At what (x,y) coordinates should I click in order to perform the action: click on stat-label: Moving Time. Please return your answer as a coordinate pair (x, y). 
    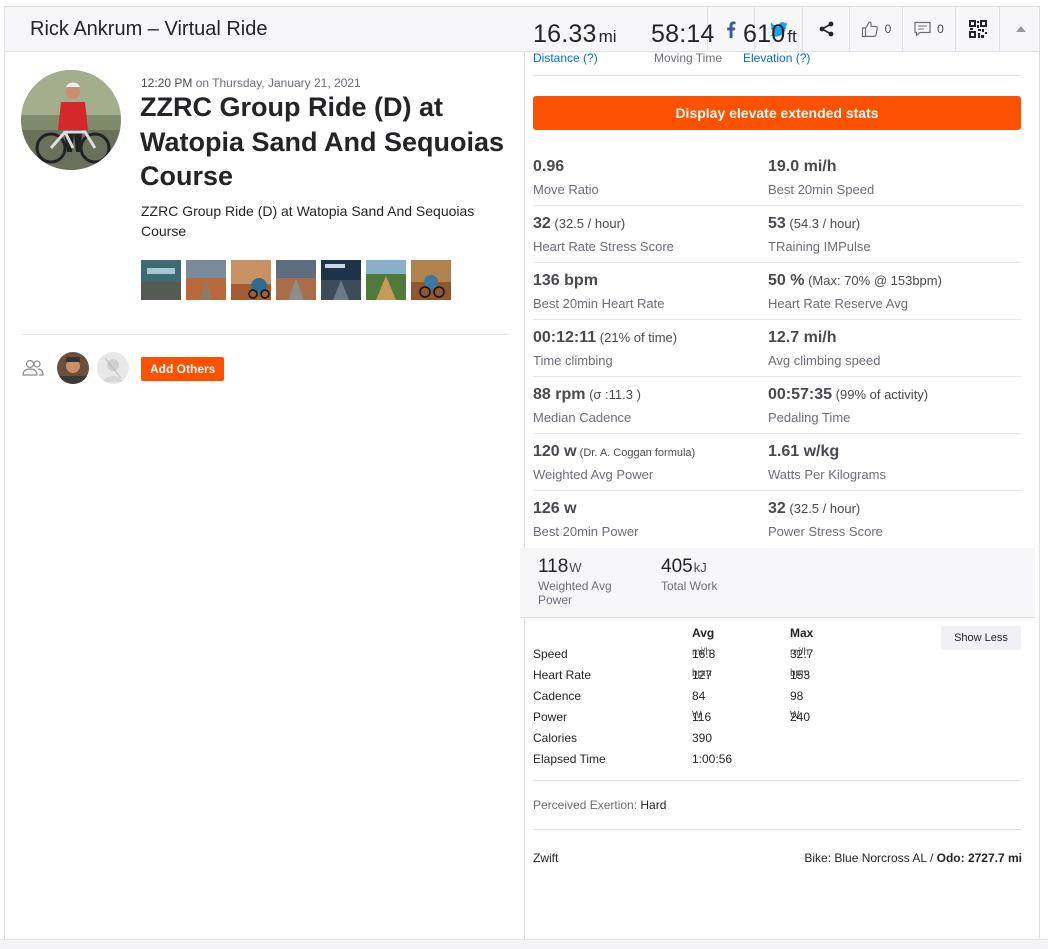
    Looking at the image, I should click on (688, 58).